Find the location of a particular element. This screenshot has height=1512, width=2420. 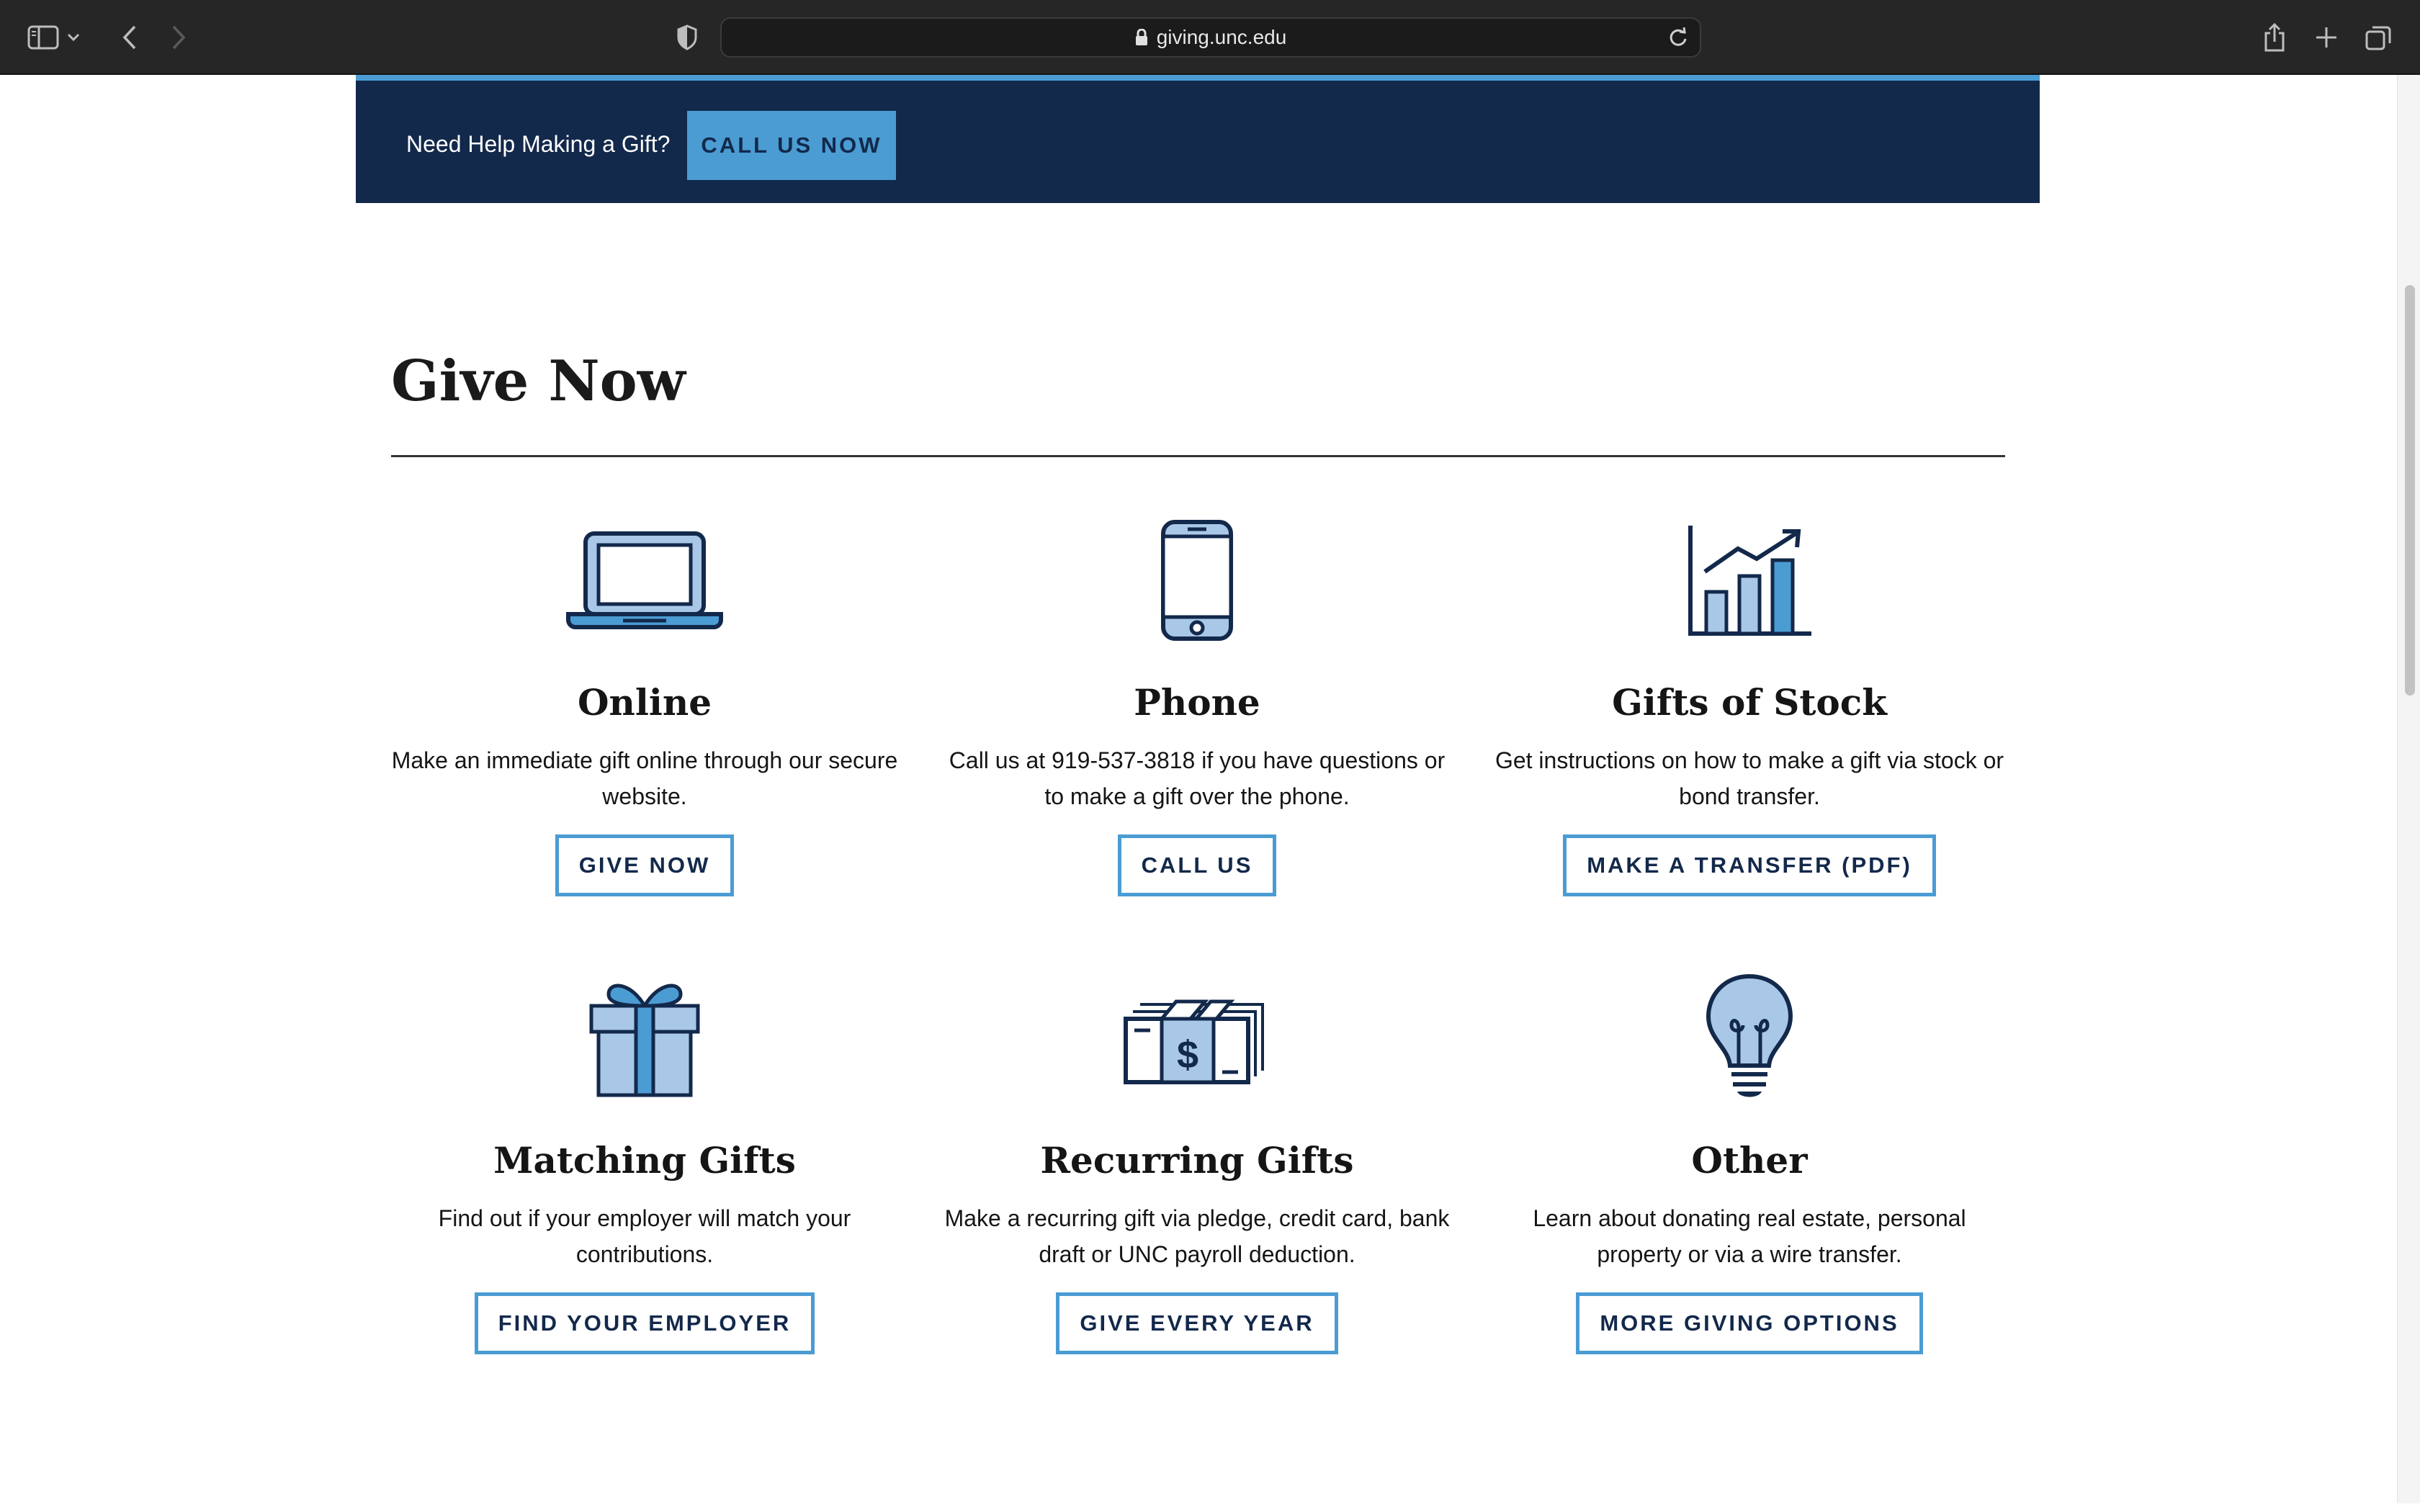

lightbulb-icon is located at coordinates (1750, 1038).